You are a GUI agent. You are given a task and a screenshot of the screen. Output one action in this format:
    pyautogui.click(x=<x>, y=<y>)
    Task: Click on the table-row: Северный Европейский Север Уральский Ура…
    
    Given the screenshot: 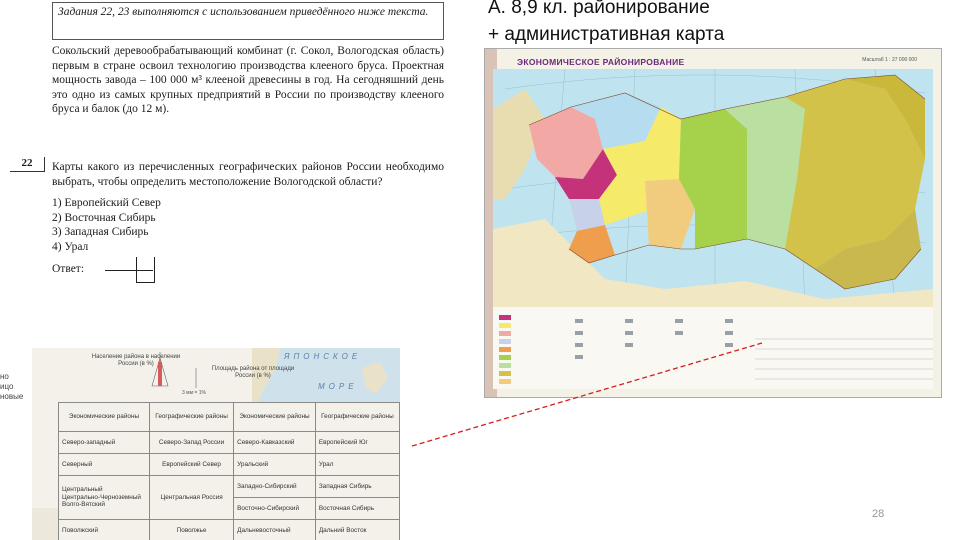 What is the action you would take?
    pyautogui.click(x=229, y=464)
    